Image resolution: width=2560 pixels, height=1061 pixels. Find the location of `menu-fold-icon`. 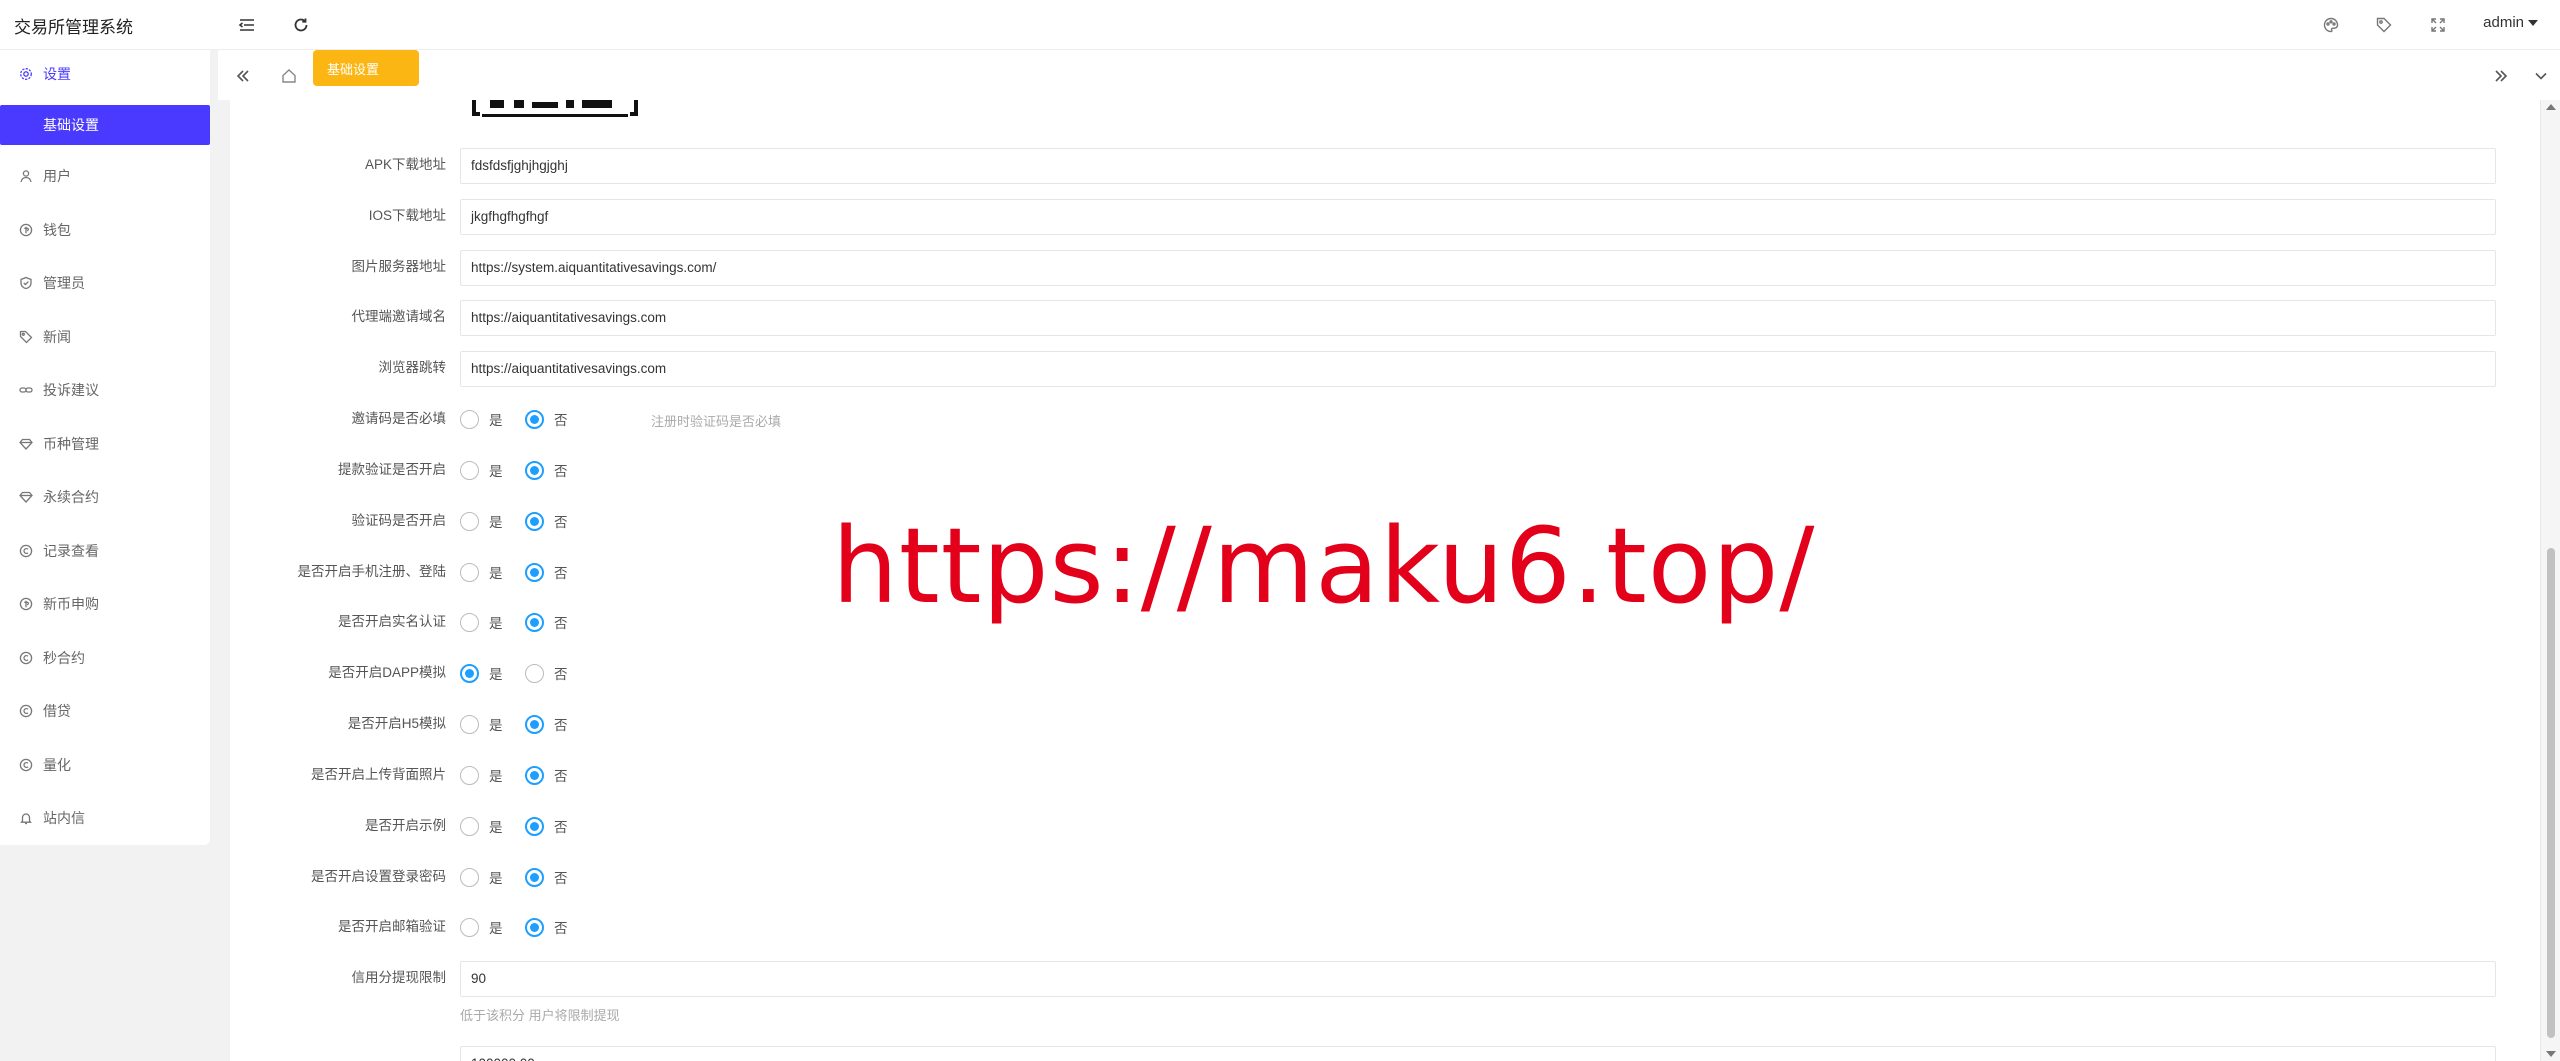

menu-fold-icon is located at coordinates (247, 25).